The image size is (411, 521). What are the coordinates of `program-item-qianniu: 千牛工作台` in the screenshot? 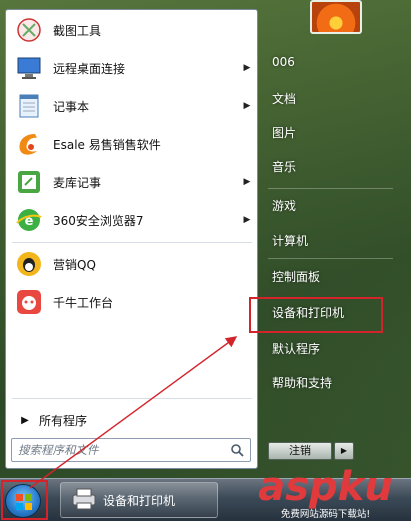 It's located at (131, 302).